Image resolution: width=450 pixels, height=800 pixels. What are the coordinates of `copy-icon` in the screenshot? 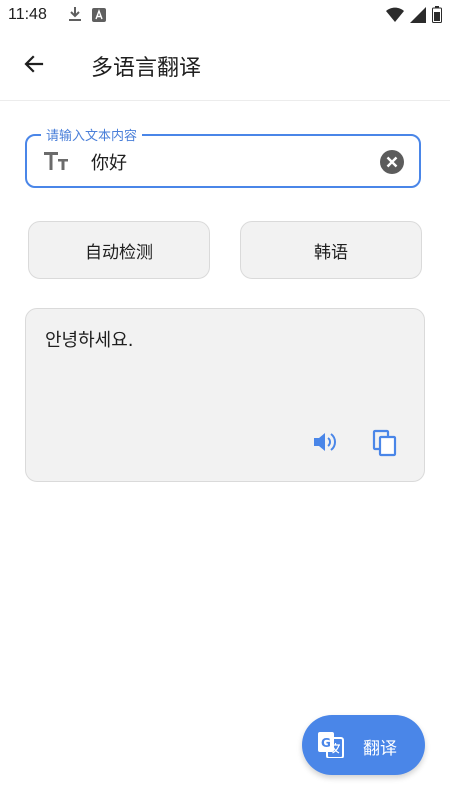 It's located at (385, 445).